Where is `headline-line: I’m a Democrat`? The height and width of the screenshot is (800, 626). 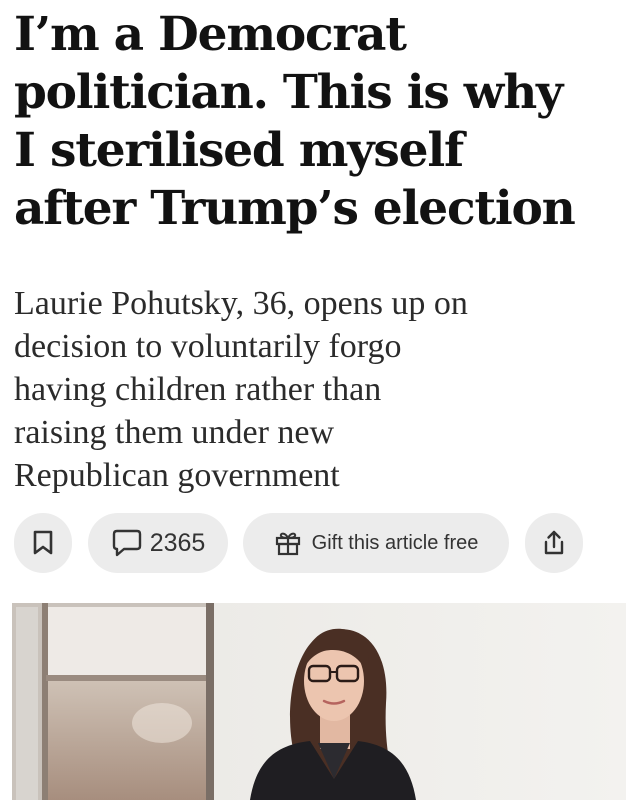 headline-line: I’m a Democrat is located at coordinates (210, 34).